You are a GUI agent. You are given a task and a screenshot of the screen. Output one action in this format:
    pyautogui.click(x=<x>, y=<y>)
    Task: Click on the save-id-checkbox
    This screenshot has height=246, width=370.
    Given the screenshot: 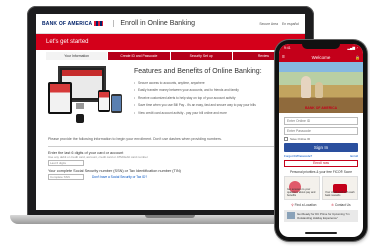 What is the action you would take?
    pyautogui.click(x=286, y=139)
    